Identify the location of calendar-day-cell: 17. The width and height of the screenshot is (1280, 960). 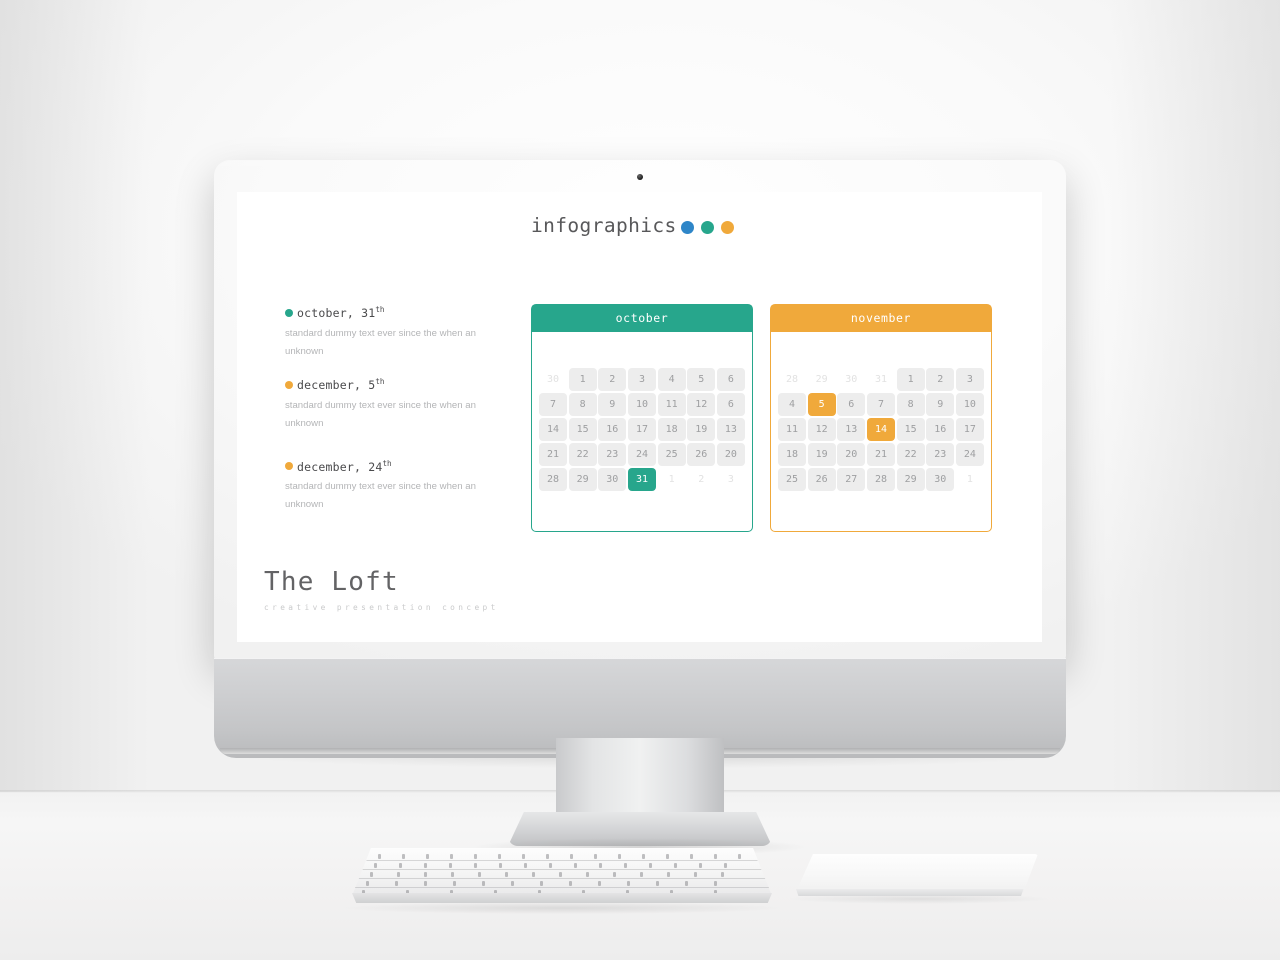
(969, 429).